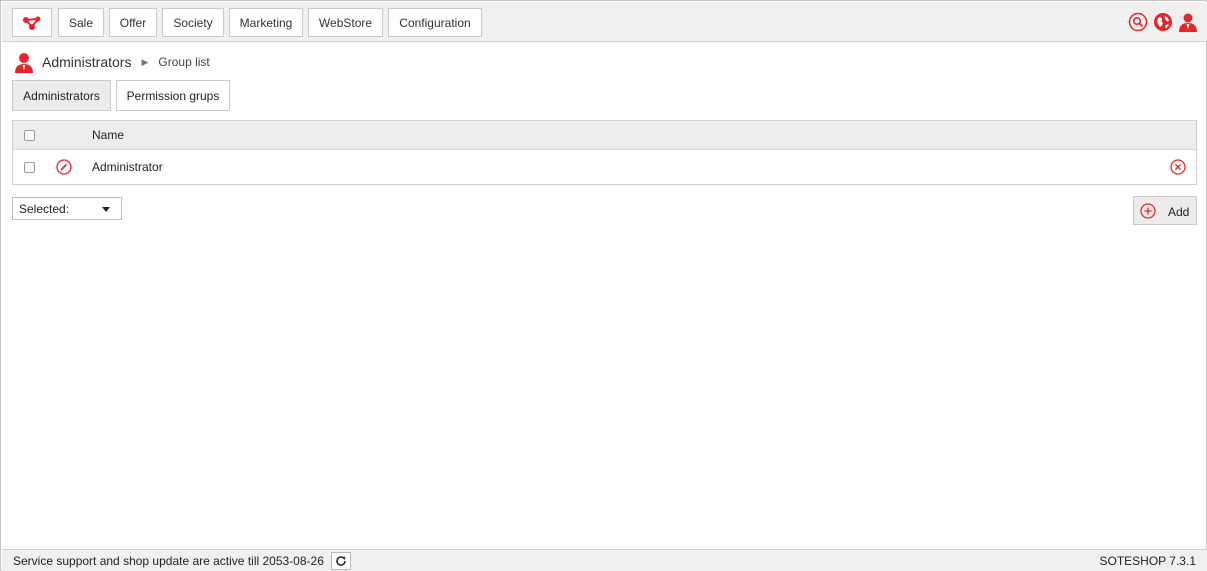  What do you see at coordinates (173, 95) in the screenshot?
I see `tab-permission-groups: Permission grups` at bounding box center [173, 95].